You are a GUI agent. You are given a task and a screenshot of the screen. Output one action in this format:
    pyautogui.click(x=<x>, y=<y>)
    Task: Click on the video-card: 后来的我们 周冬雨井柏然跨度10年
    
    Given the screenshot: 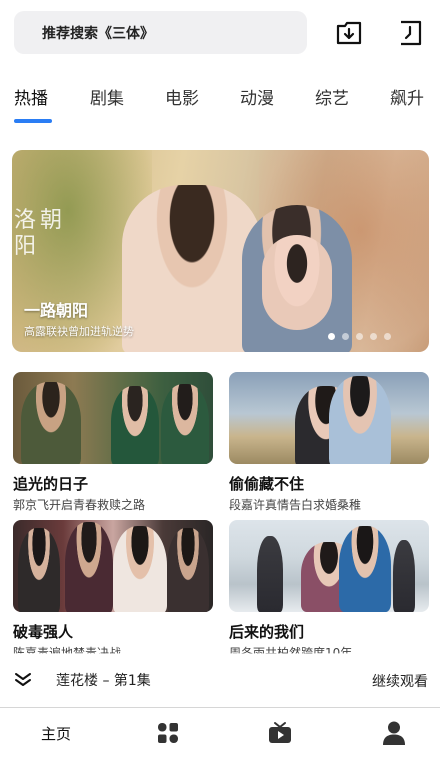 What is the action you would take?
    pyautogui.click(x=329, y=589)
    